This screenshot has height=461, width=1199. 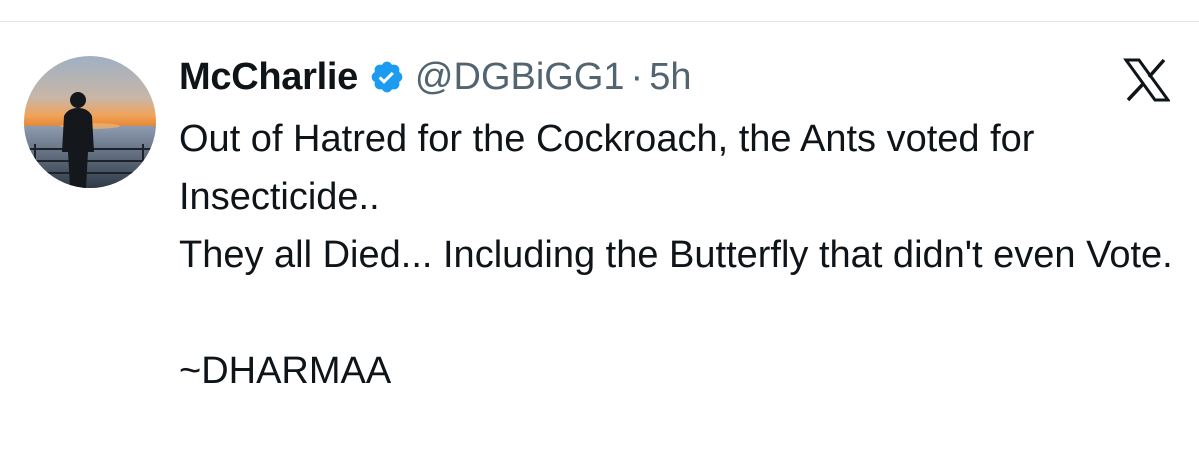 What do you see at coordinates (285, 371) in the screenshot?
I see `tweet-signature: ~DHARMAA` at bounding box center [285, 371].